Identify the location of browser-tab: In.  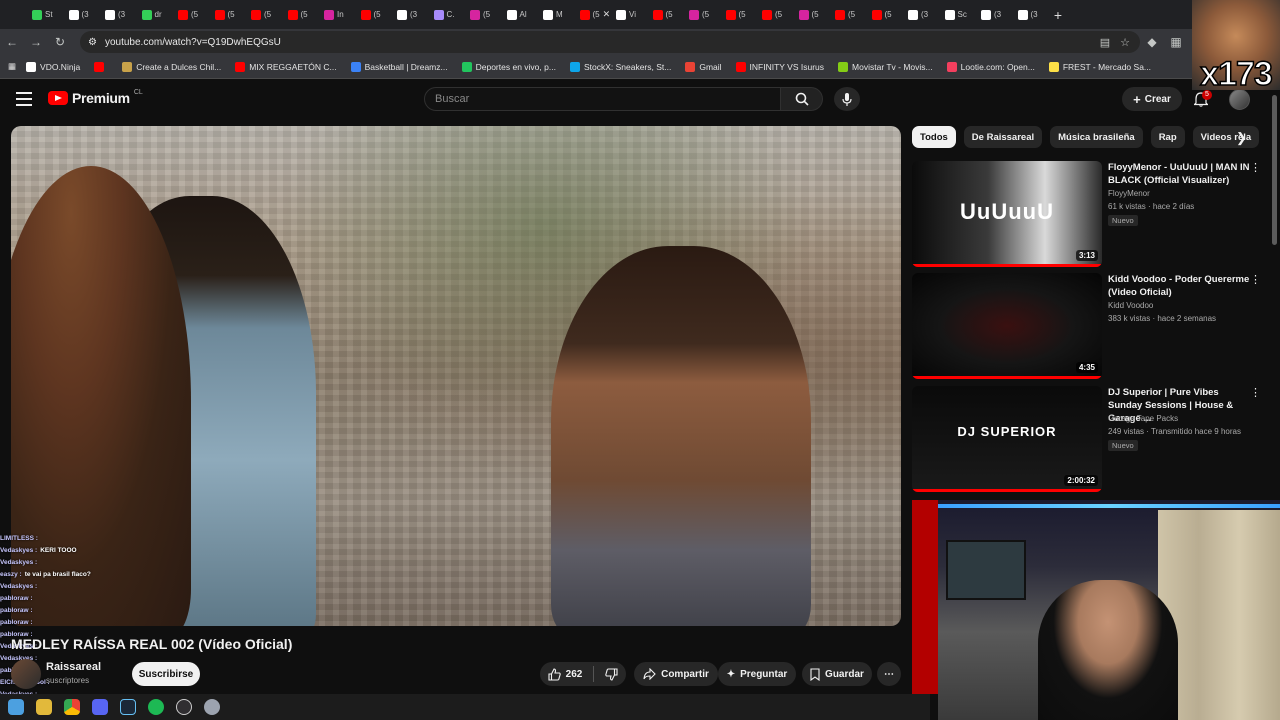
(336, 14).